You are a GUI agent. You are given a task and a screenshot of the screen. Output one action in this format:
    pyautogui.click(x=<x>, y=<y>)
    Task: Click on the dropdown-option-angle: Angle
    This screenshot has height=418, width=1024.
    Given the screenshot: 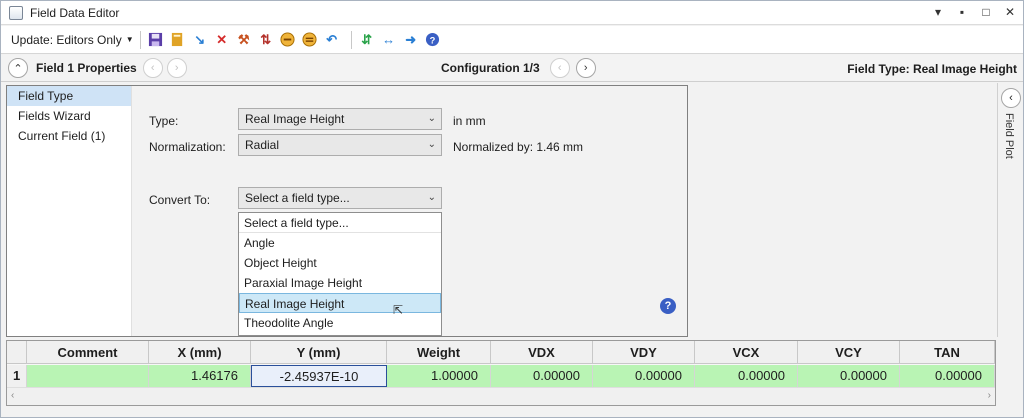 What is the action you would take?
    pyautogui.click(x=340, y=243)
    